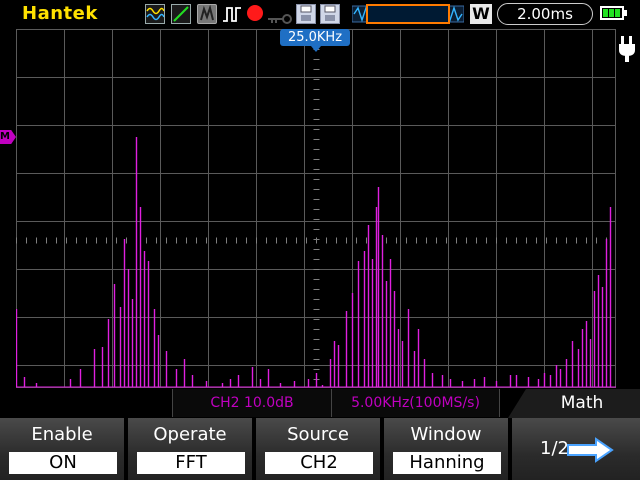  What do you see at coordinates (62, 434) in the screenshot?
I see `softkey-enable-title: Enable` at bounding box center [62, 434].